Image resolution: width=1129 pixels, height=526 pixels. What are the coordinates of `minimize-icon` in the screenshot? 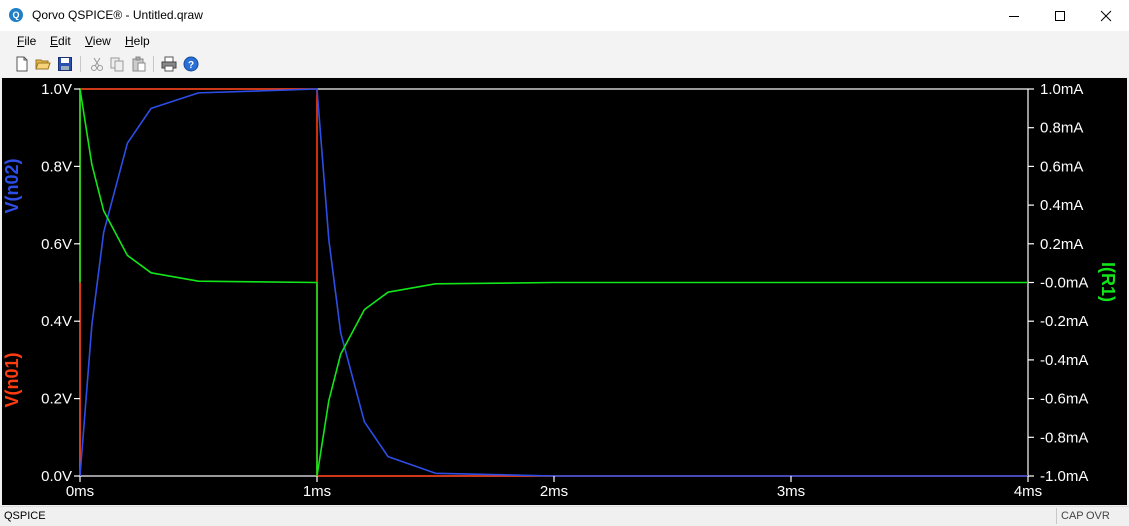 It's located at (1014, 16).